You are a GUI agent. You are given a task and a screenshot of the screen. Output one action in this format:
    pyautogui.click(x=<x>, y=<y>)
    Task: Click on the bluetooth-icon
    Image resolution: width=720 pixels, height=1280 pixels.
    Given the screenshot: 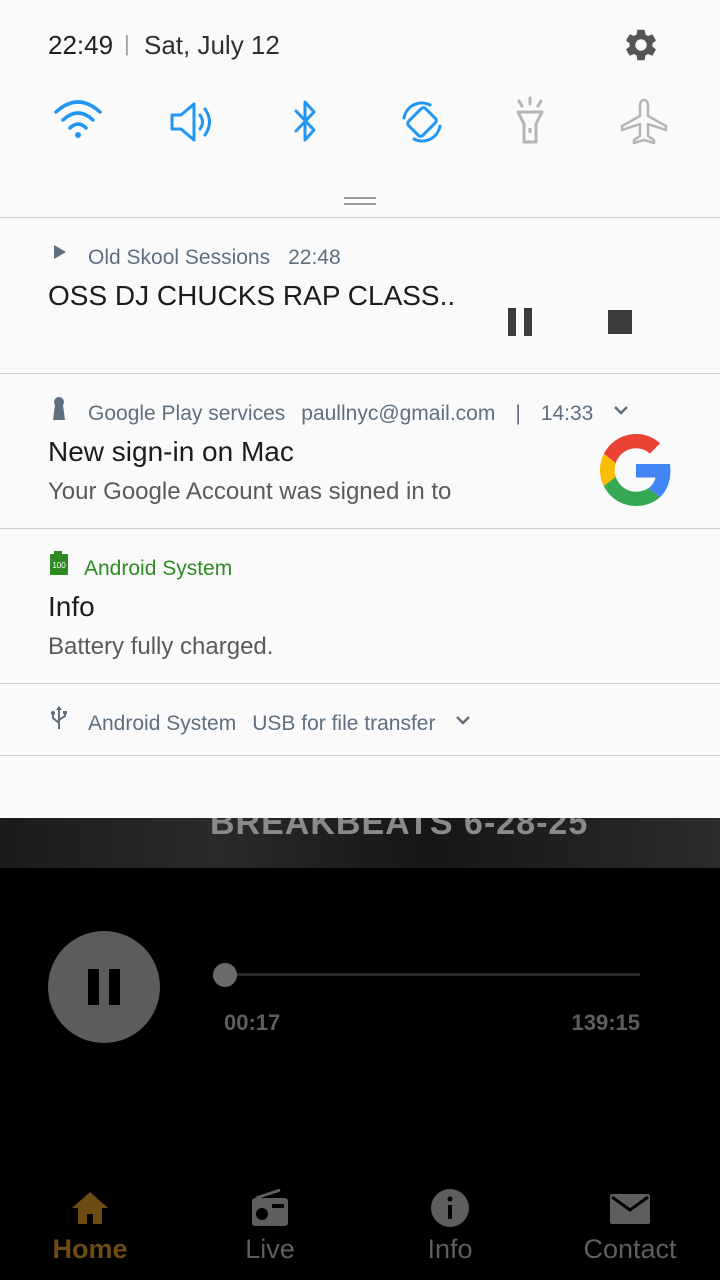 What is the action you would take?
    pyautogui.click(x=305, y=121)
    